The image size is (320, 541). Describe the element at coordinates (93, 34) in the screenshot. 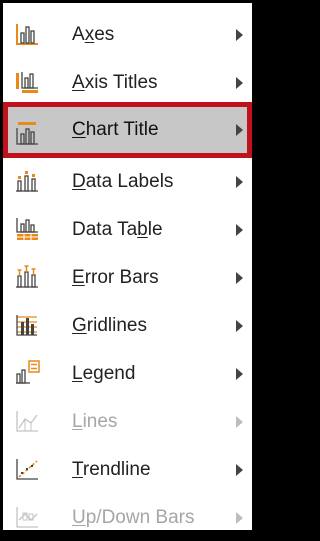

I see `menu-item-label: Axes` at that location.